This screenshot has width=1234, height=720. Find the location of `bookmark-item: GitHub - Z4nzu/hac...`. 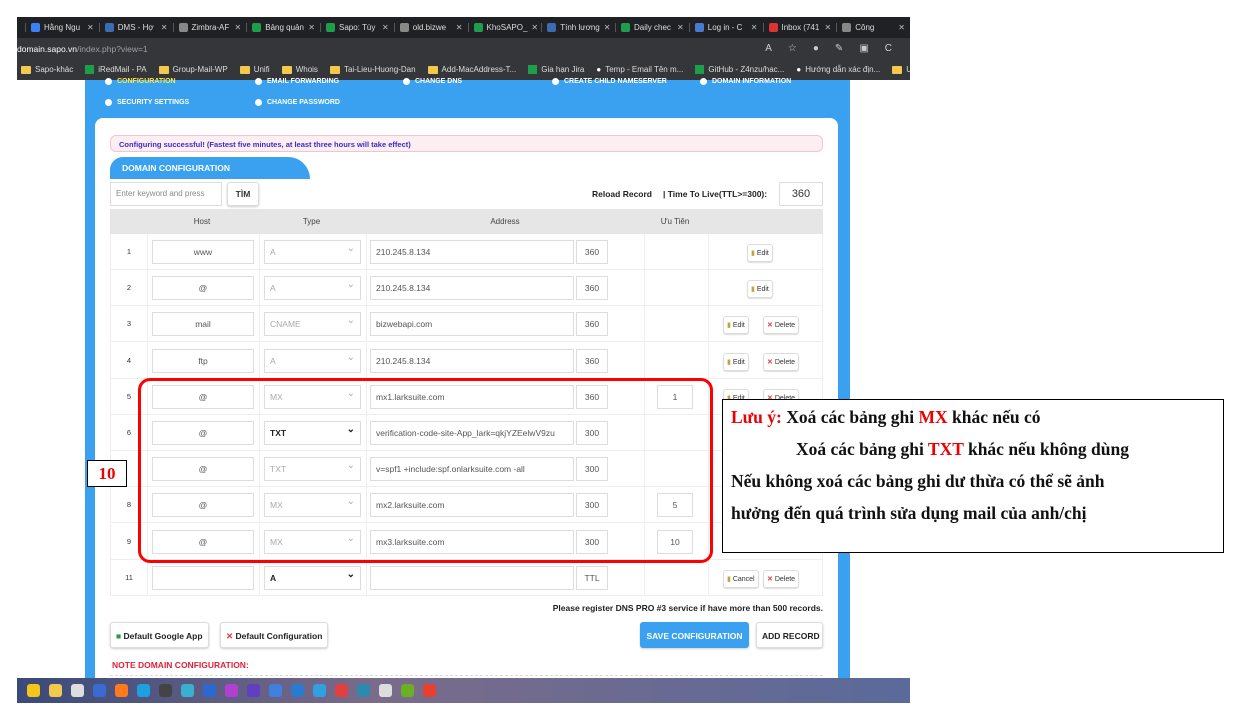

bookmark-item: GitHub - Z4nzu/hac... is located at coordinates (739, 69).